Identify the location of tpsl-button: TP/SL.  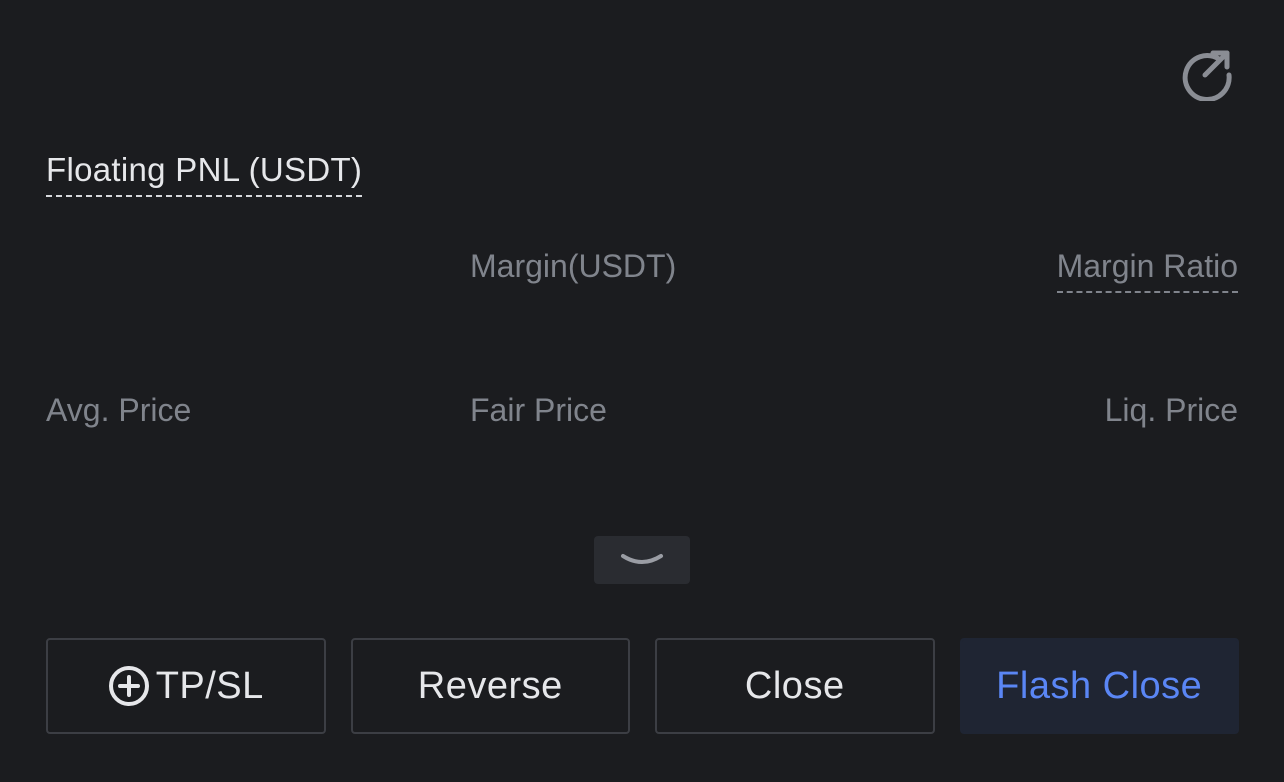
(186, 686).